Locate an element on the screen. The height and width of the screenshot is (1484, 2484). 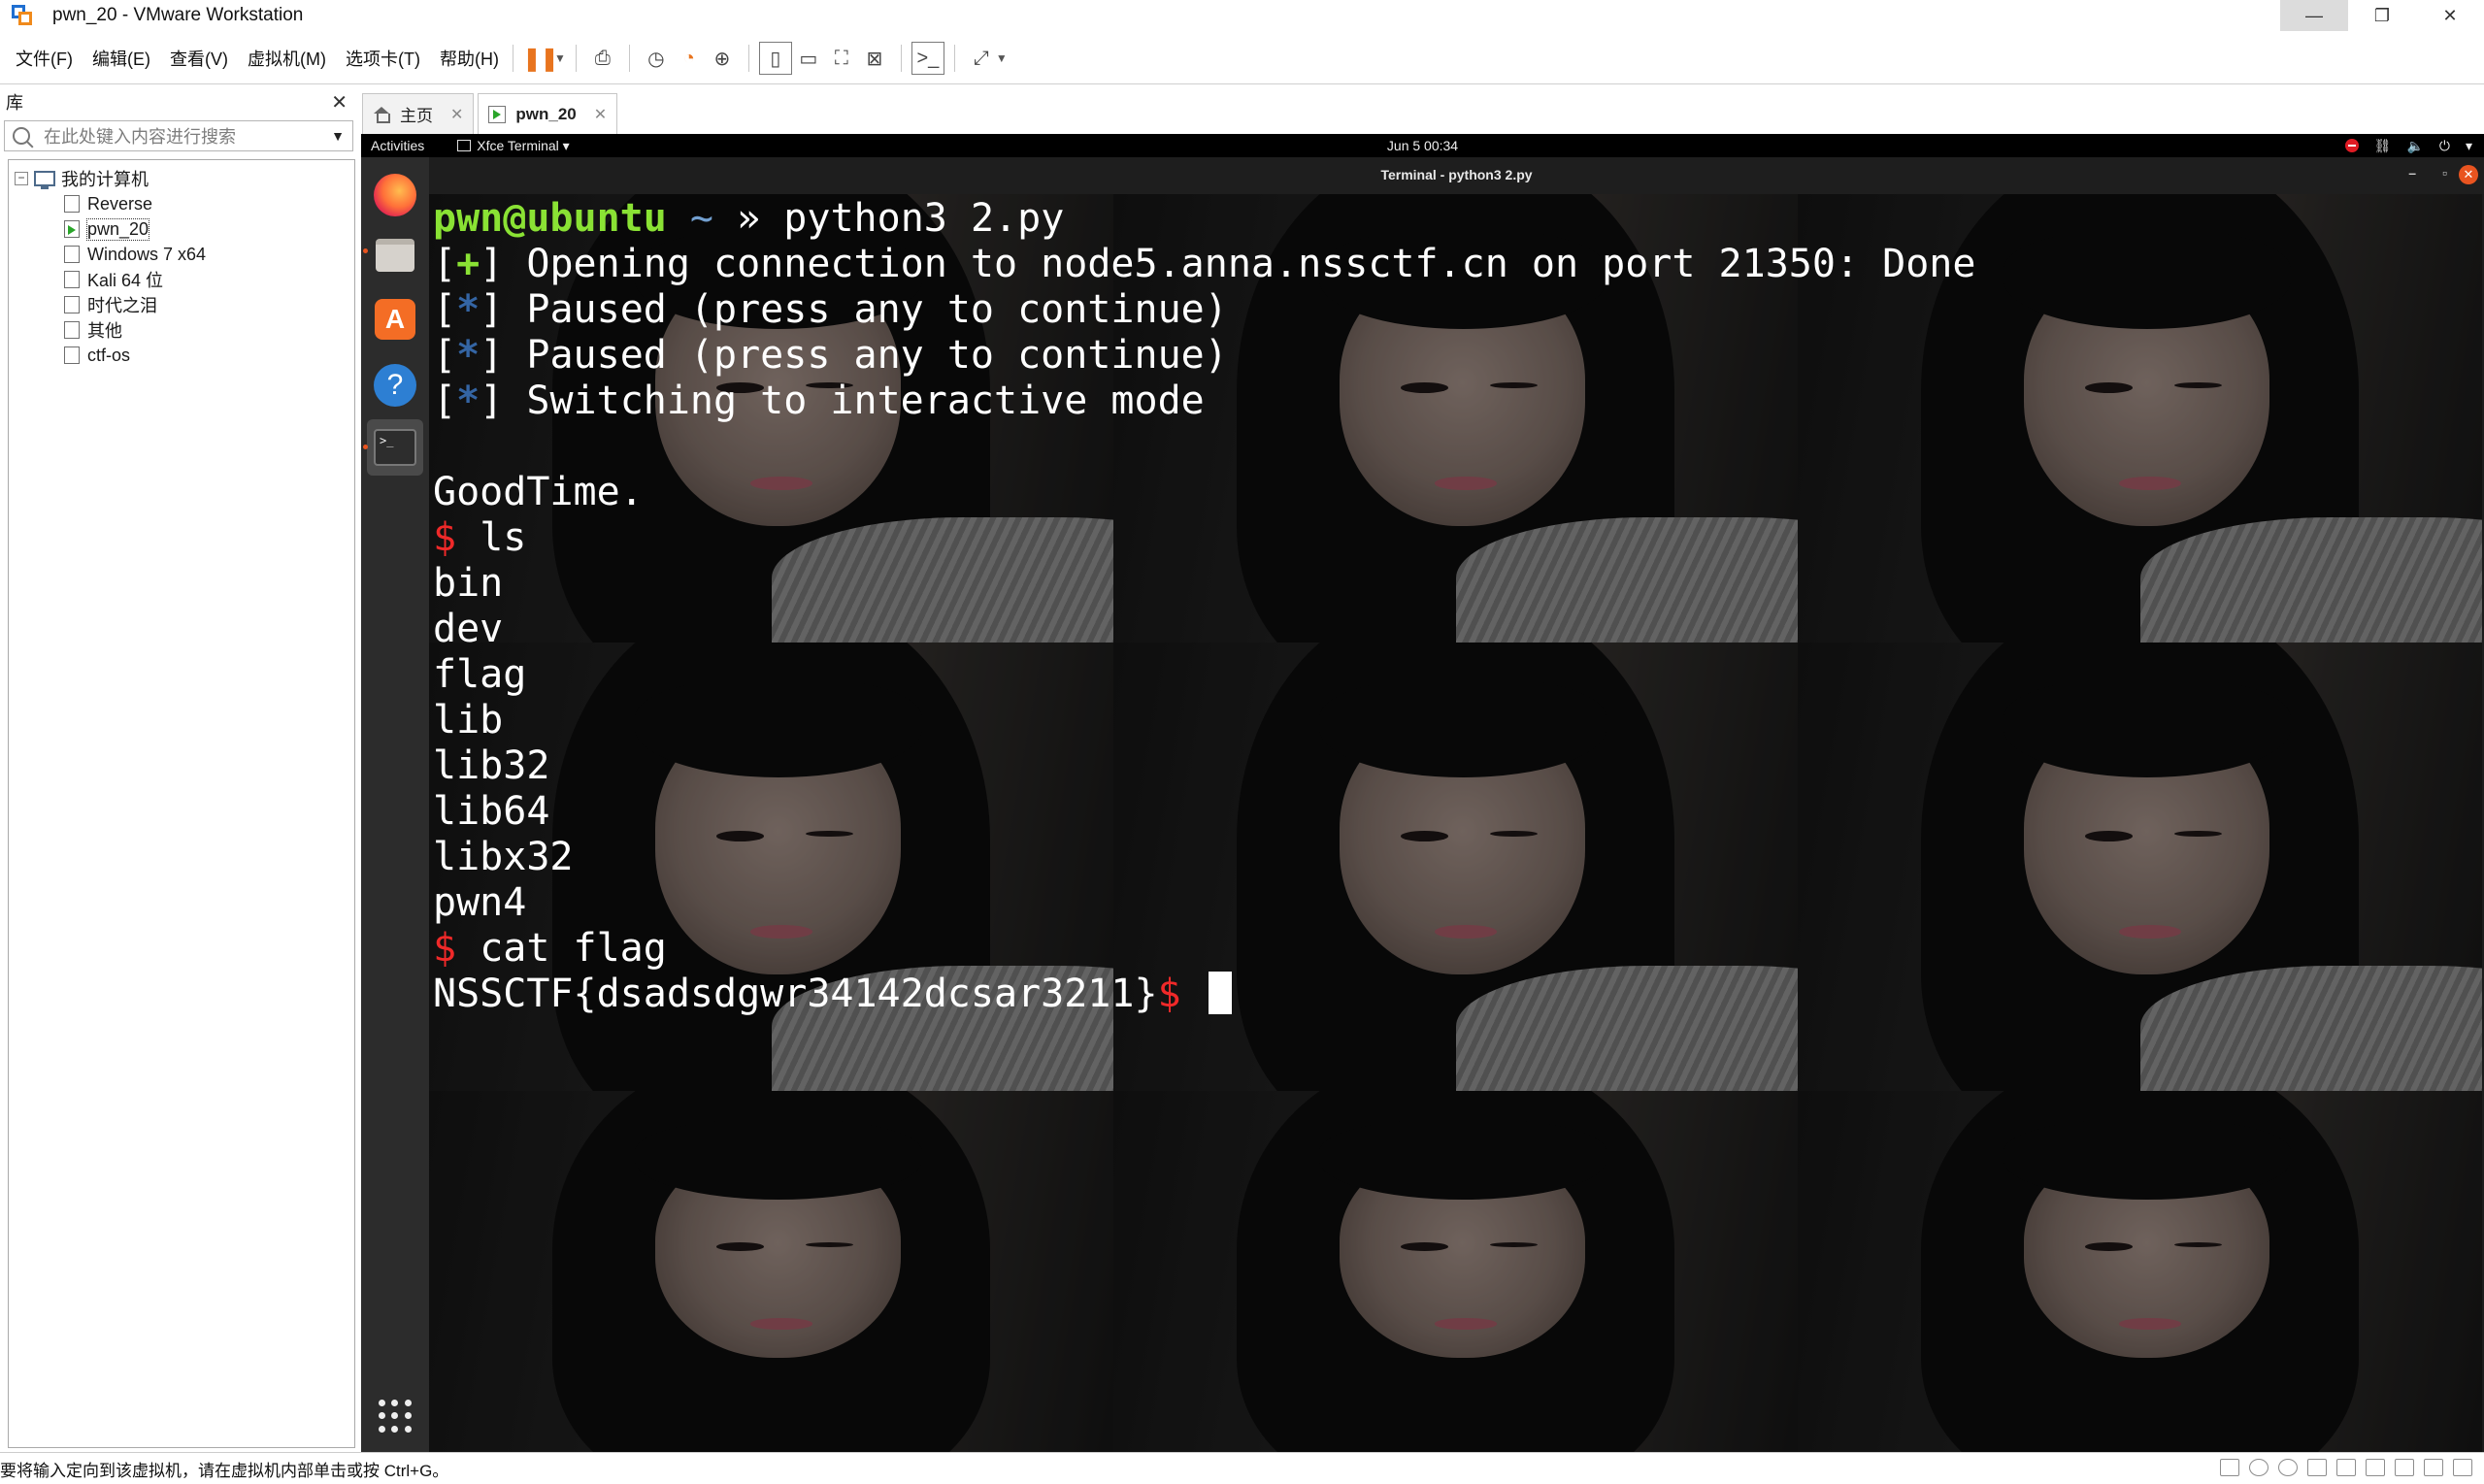
wallpaper-tile is located at coordinates (2140, 1271).